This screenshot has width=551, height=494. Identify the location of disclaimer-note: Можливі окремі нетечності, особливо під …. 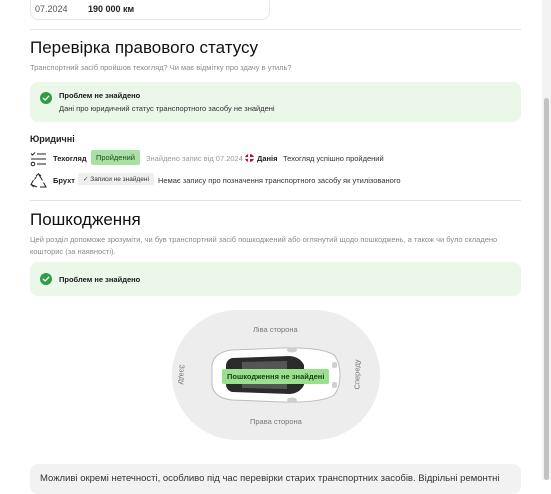
(275, 479).